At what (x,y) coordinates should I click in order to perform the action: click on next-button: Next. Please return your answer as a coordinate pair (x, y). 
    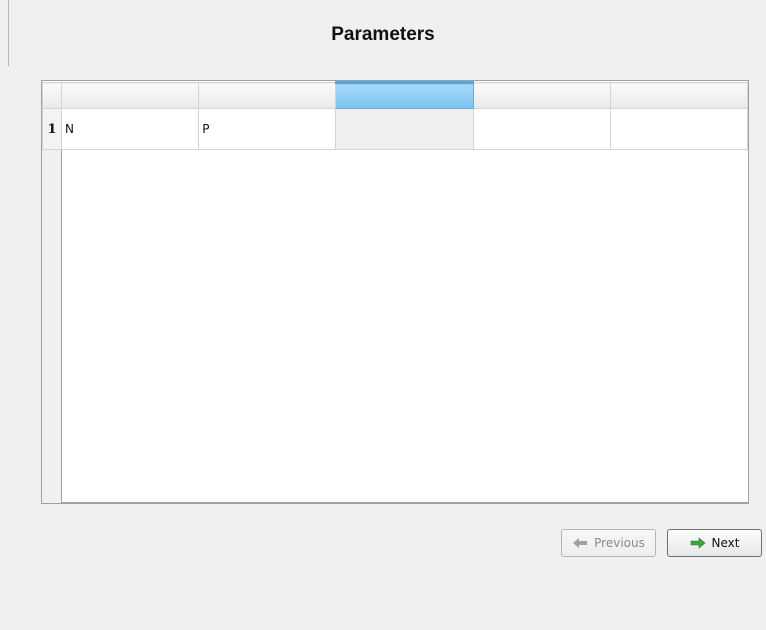
    Looking at the image, I should click on (714, 543).